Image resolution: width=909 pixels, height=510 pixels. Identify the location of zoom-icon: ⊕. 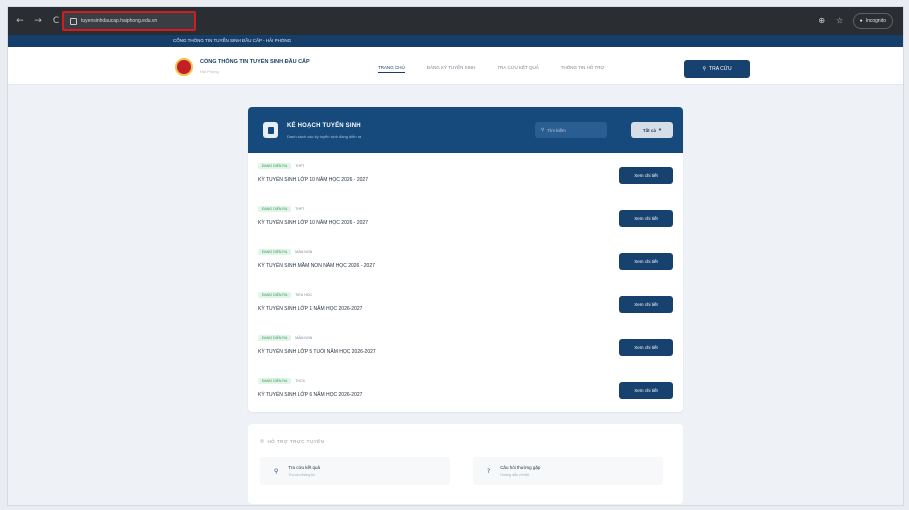
(822, 21).